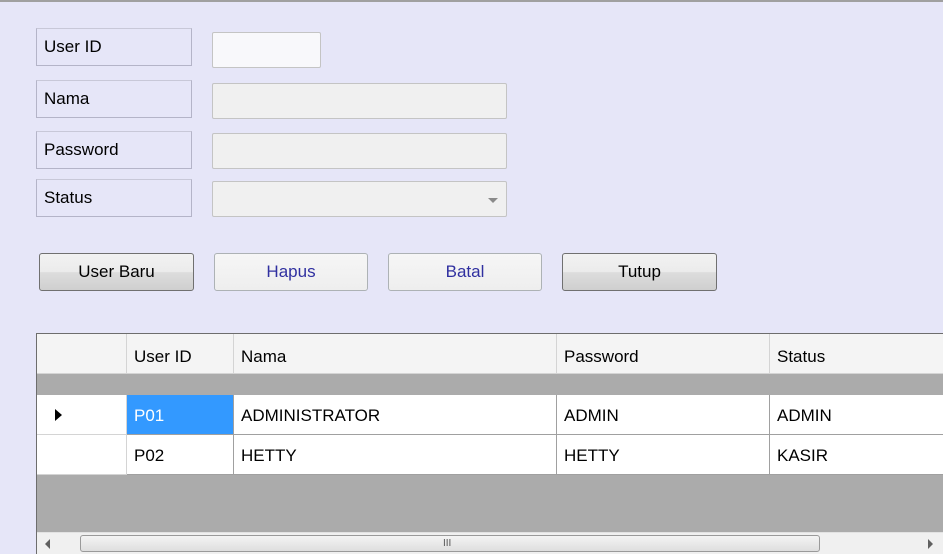  Describe the element at coordinates (395, 455) in the screenshot. I see `cell-nama: HETTY` at that location.